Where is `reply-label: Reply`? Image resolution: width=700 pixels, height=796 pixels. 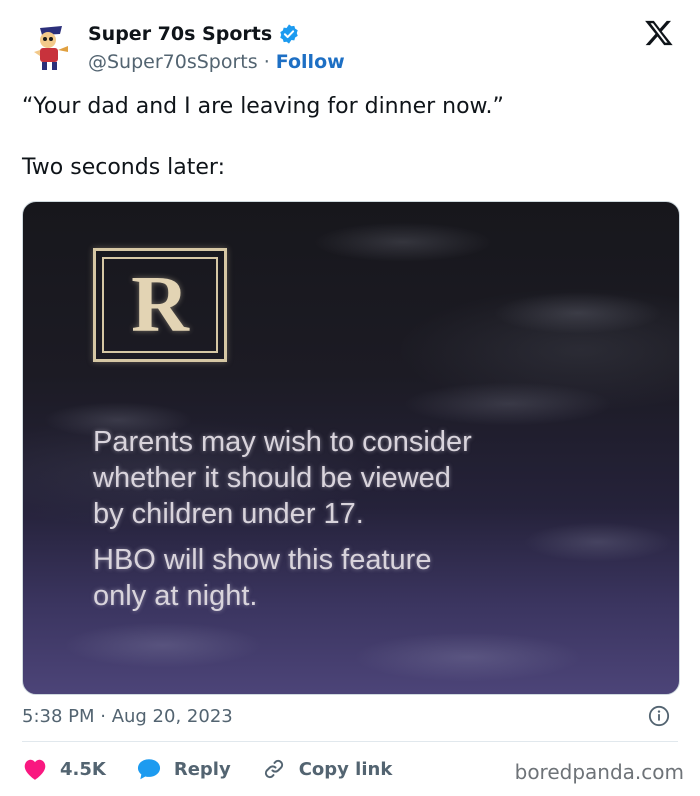 reply-label: Reply is located at coordinates (202, 769).